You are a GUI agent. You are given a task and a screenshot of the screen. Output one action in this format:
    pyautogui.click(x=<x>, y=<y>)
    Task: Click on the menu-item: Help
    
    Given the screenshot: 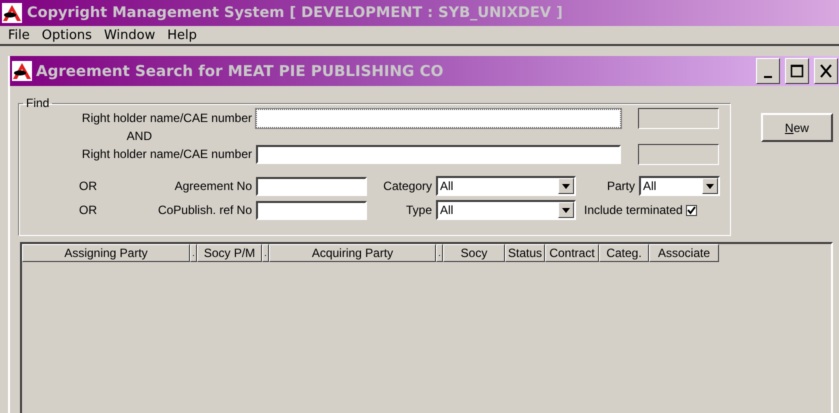 What is the action you would take?
    pyautogui.click(x=182, y=35)
    